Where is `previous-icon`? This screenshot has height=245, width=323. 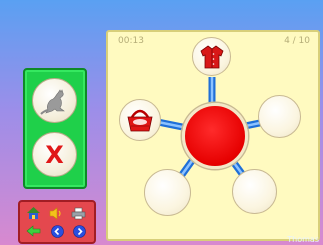
previous-icon is located at coordinates (57, 231).